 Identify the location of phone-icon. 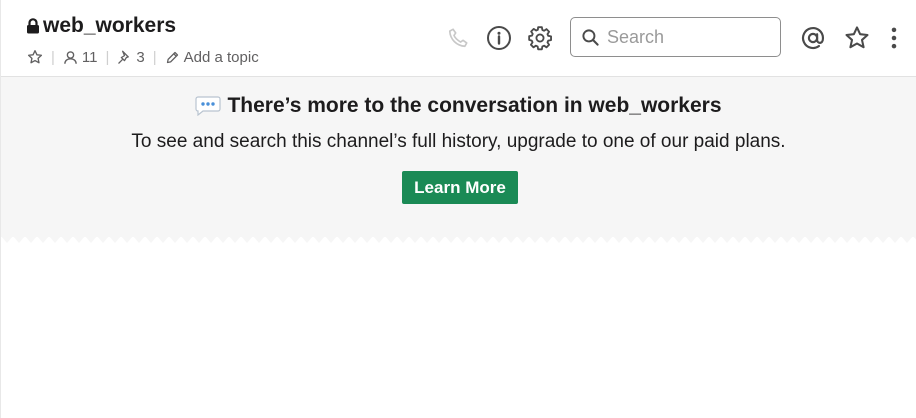
(458, 38).